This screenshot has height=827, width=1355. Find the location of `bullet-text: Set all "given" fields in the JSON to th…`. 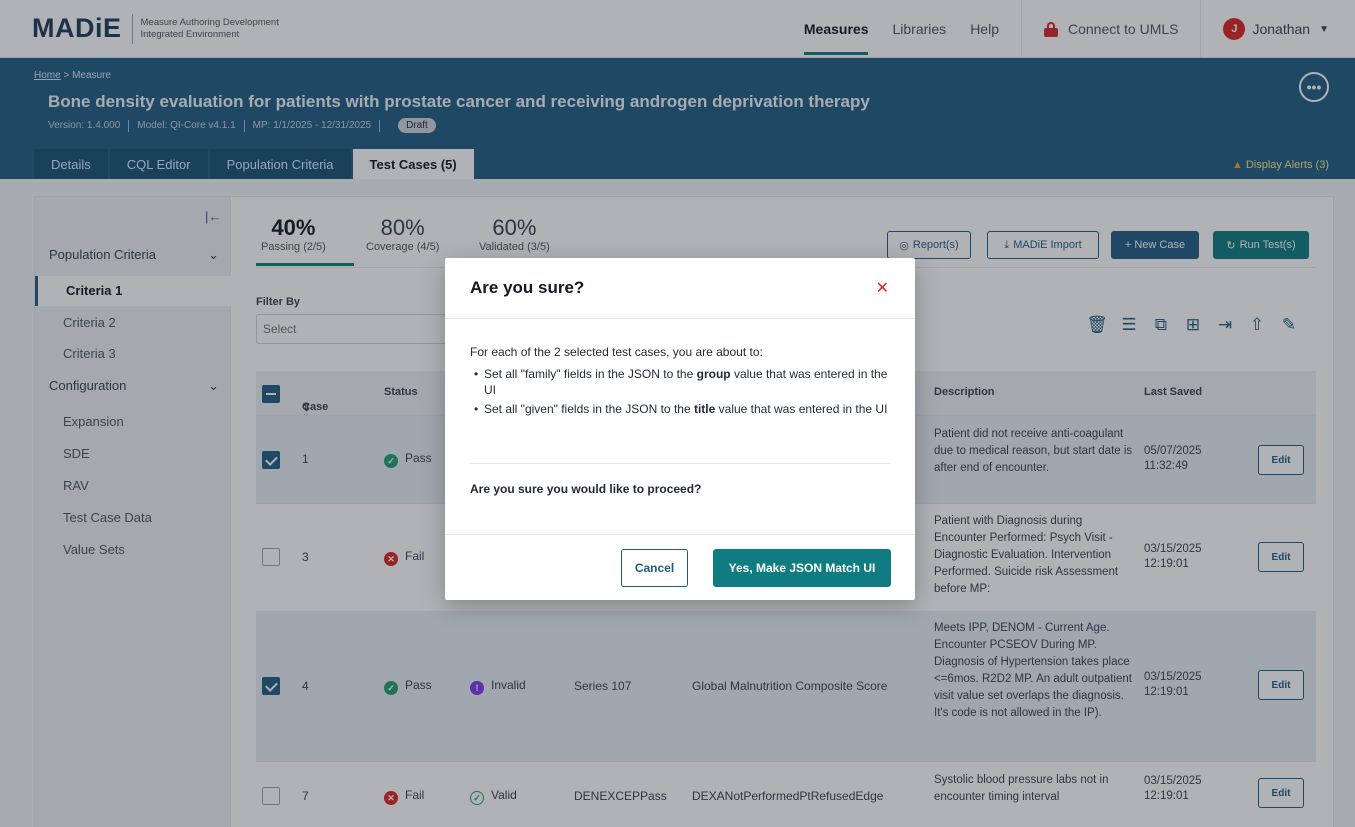

bullet-text: Set all "given" fields in the JSON to th… is located at coordinates (589, 409).